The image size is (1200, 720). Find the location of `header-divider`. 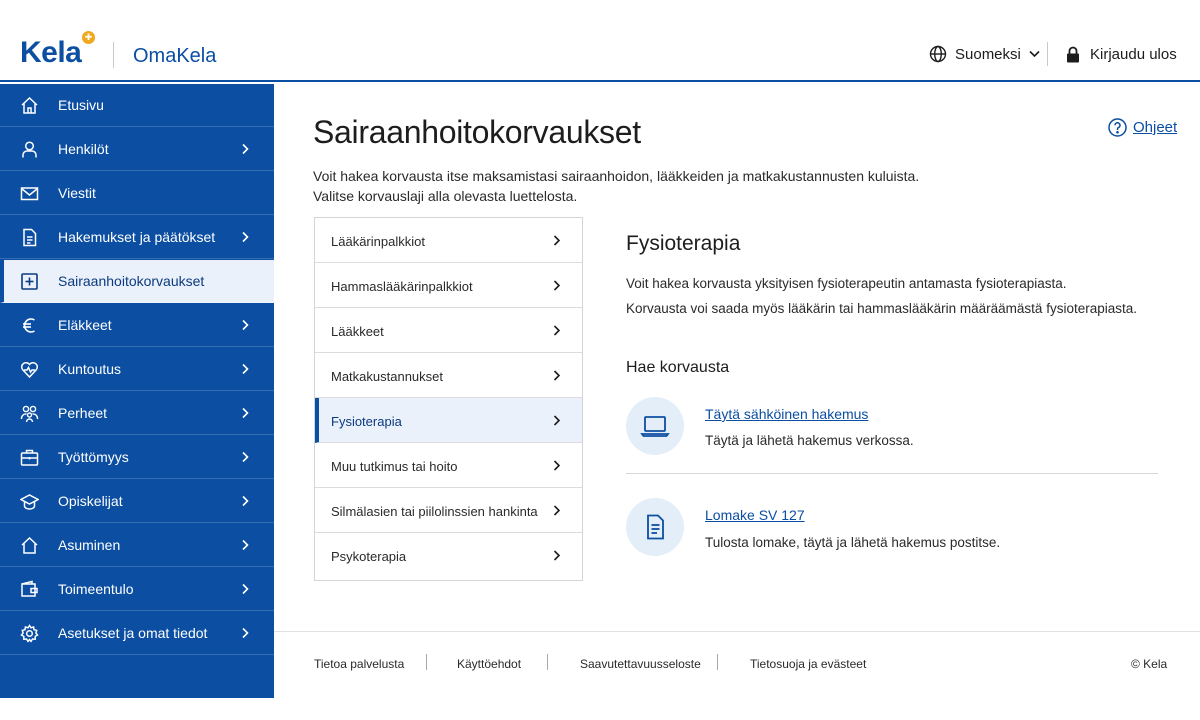

header-divider is located at coordinates (1047, 54).